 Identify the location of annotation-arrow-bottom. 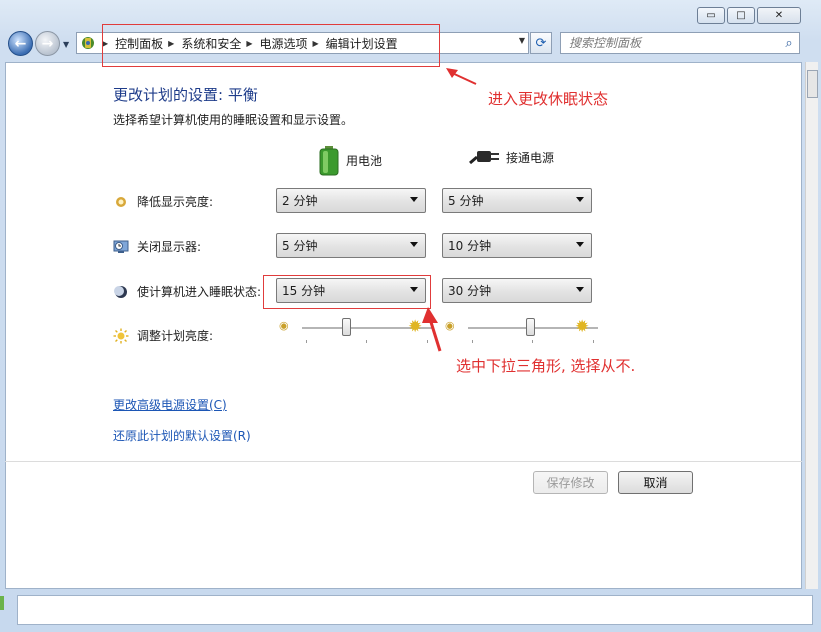
(432, 329).